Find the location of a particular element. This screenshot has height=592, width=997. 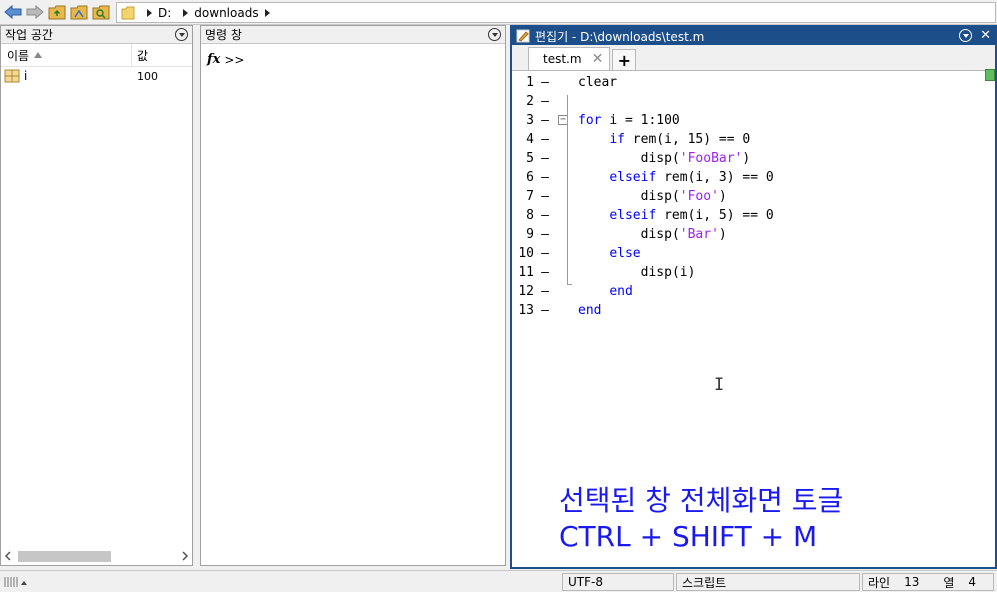

editor-tabs: test.m ✕ + is located at coordinates (753, 58).